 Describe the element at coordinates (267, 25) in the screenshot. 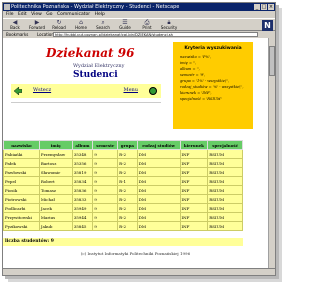

I see `netscape-logo-icon: N` at that location.